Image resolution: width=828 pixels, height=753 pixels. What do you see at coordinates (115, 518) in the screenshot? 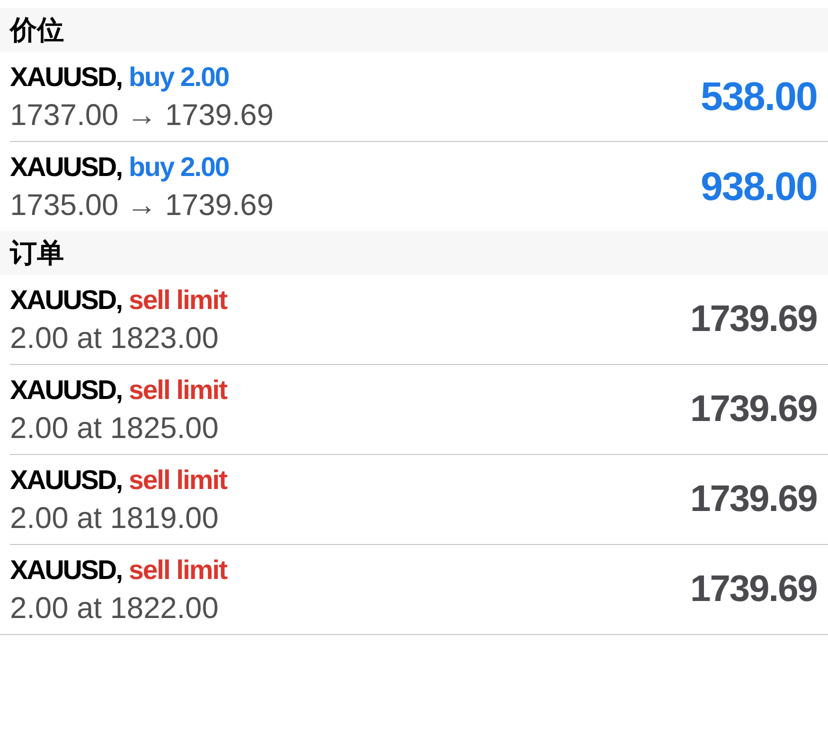
I see `trade-detail: 2.00 at 1819.00` at bounding box center [115, 518].